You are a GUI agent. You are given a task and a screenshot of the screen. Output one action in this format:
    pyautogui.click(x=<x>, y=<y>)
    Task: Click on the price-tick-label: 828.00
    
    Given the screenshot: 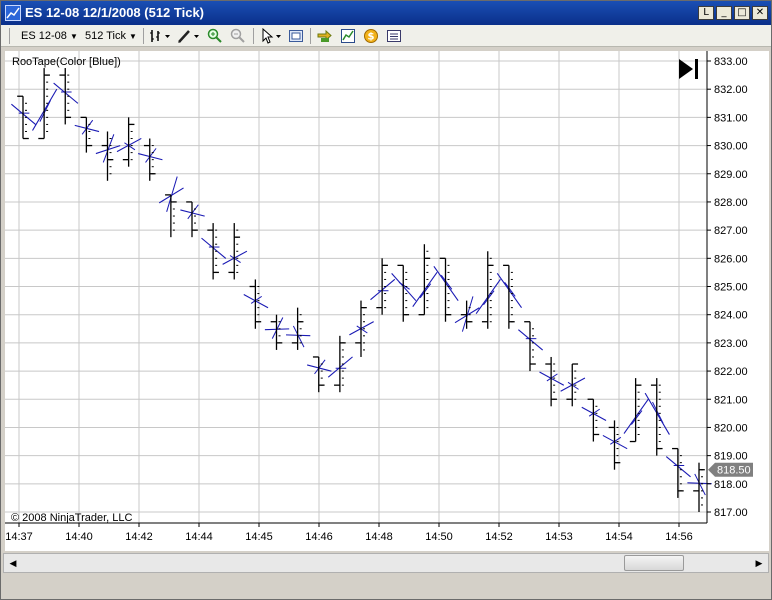 What is the action you would take?
    pyautogui.click(x=731, y=203)
    